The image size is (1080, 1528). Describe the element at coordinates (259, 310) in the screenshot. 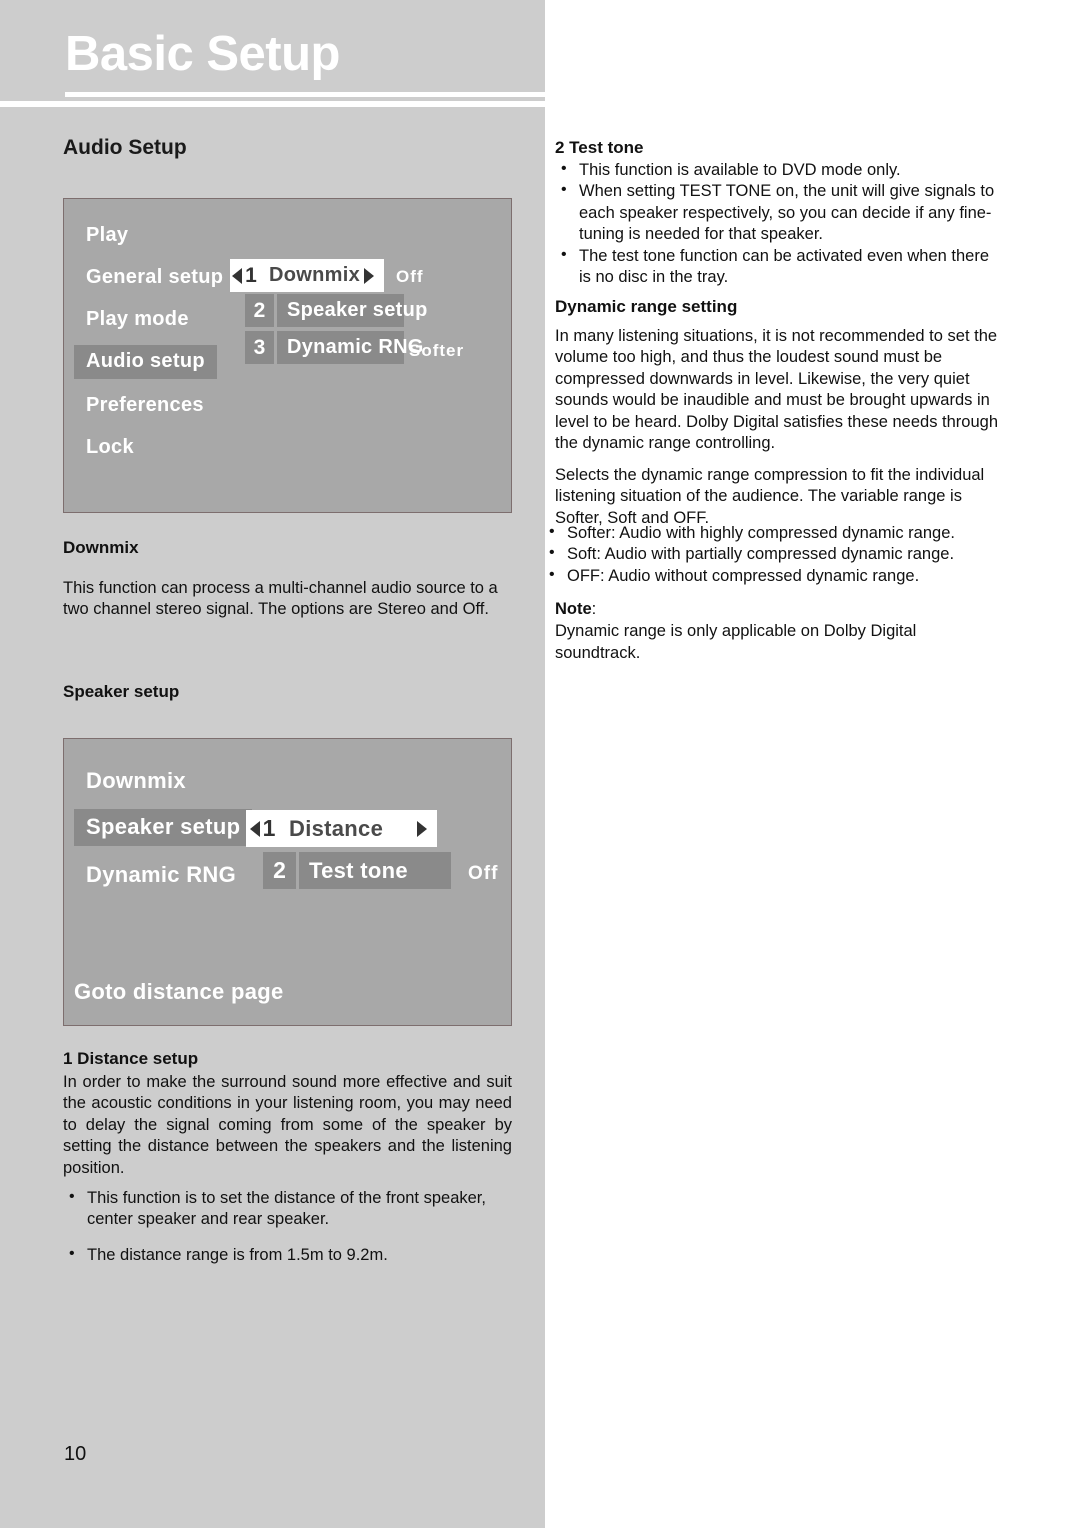

I see `osd1-row2-number: 2` at that location.